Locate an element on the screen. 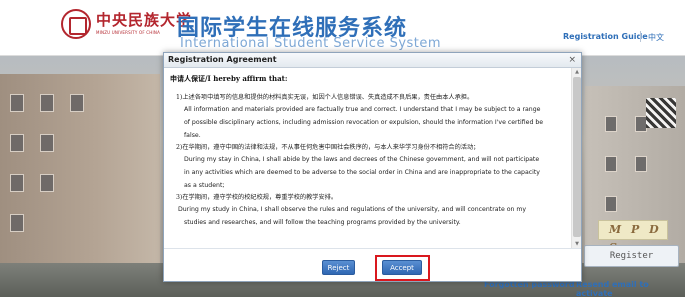  dialog-title: Registration Agreement is located at coordinates (222, 59).